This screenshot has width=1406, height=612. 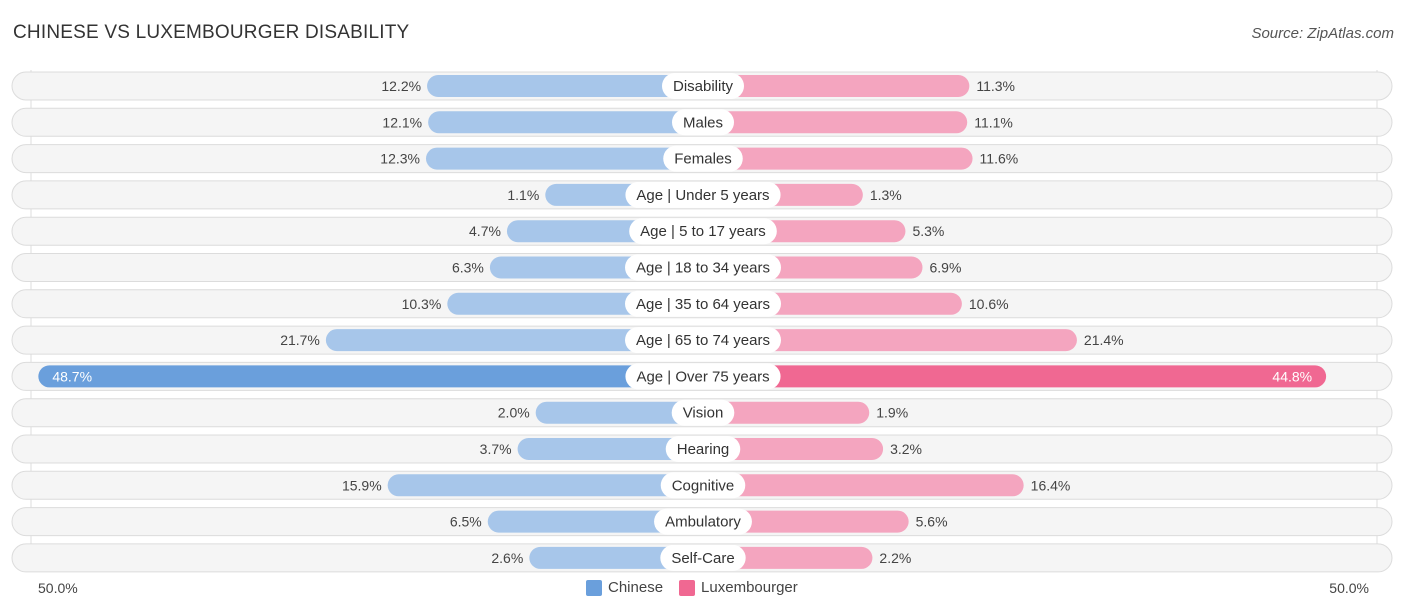 What do you see at coordinates (895, 558) in the screenshot?
I see `value-label-luxembourger: 2.2%` at bounding box center [895, 558].